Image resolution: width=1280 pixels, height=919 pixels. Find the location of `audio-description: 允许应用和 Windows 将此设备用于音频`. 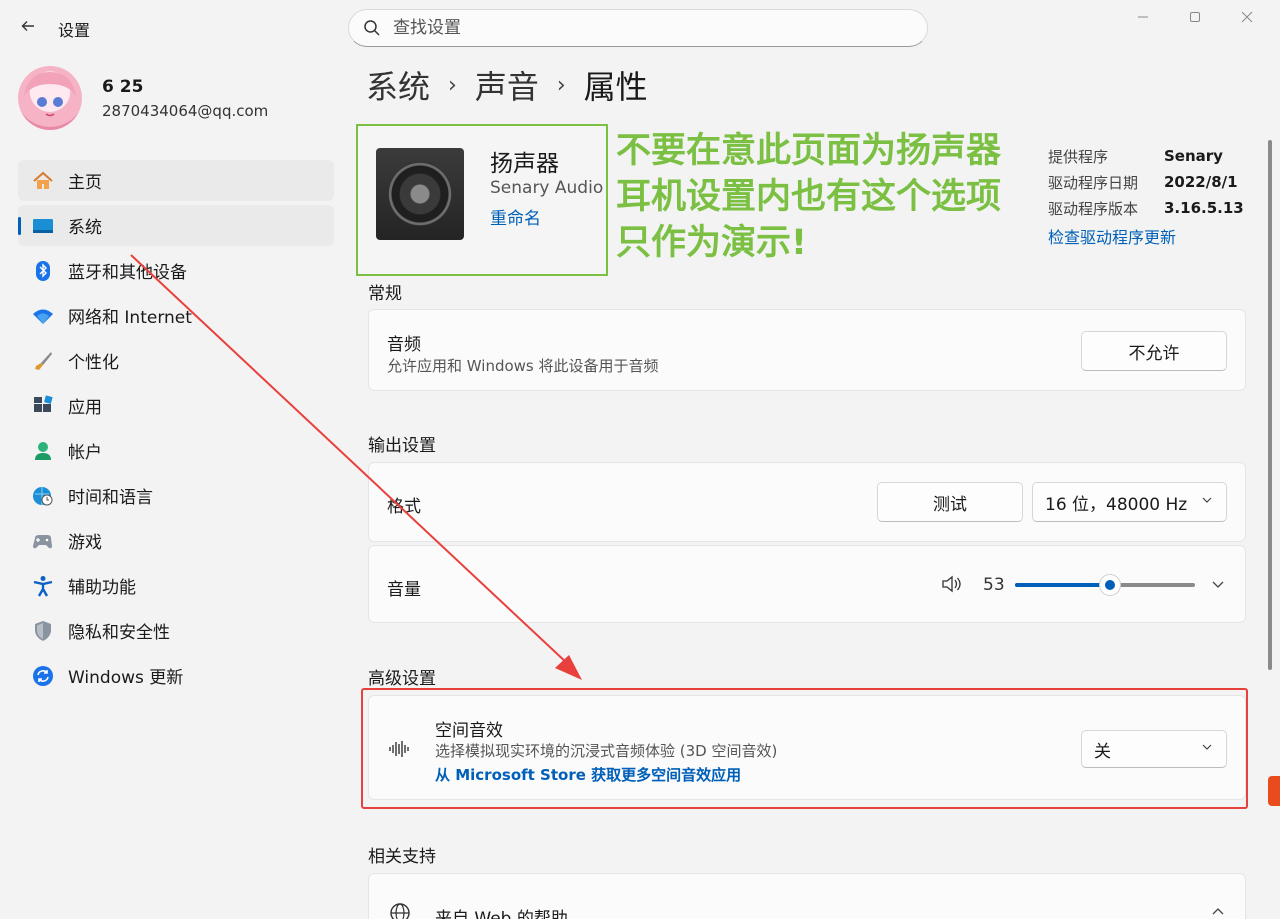

audio-description: 允许应用和 Windows 将此设备用于音频 is located at coordinates (523, 366).